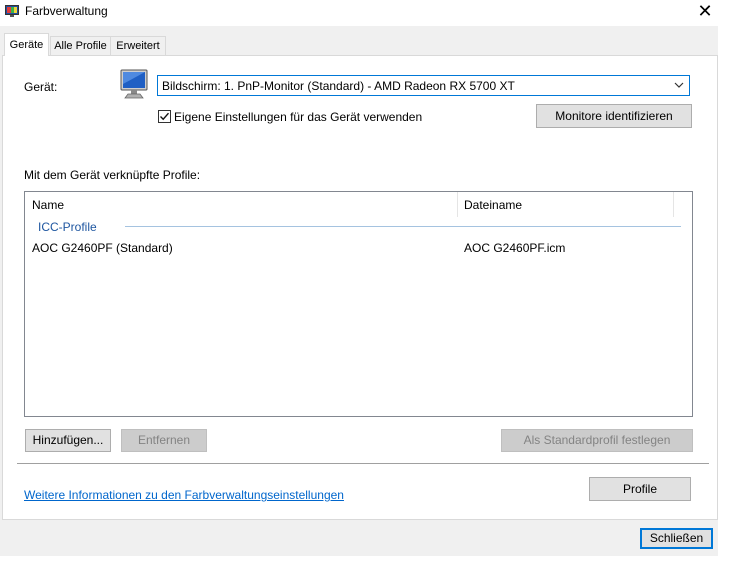  I want to click on tab-alle-profile: Alle Profile, so click(80, 46).